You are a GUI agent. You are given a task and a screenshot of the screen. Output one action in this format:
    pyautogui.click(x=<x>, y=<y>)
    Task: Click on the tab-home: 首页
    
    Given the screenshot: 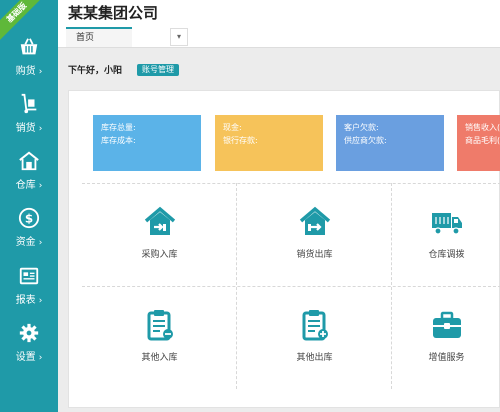 What is the action you would take?
    pyautogui.click(x=99, y=37)
    